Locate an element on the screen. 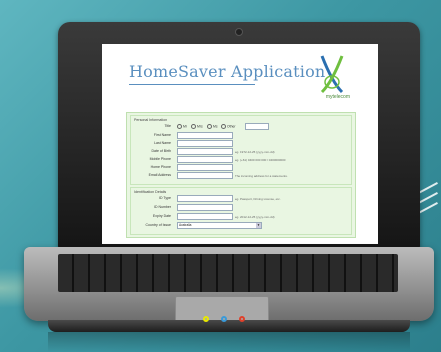 This screenshot has width=441, height=352. fieldset-legend: Personal Information is located at coordinates (151, 120).